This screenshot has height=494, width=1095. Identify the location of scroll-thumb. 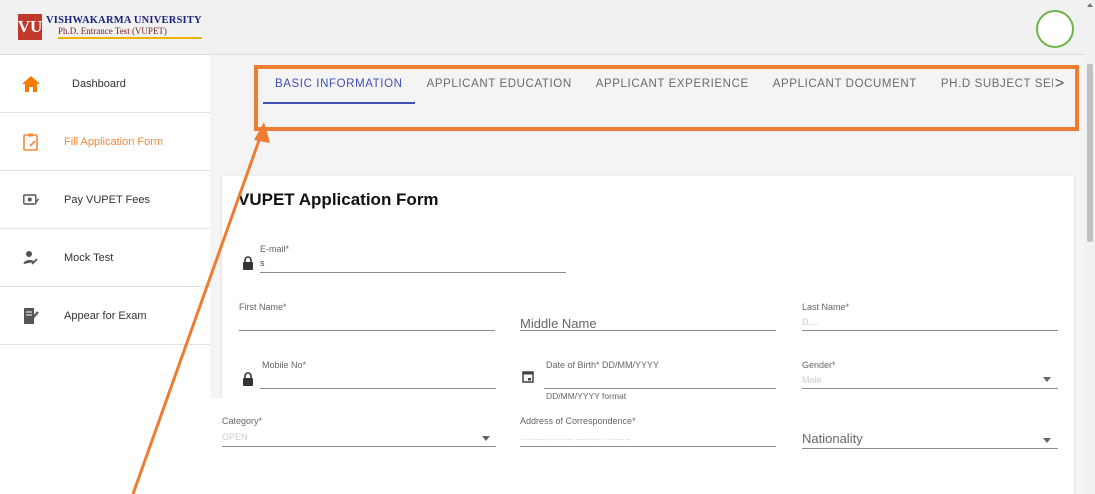
(1090, 153).